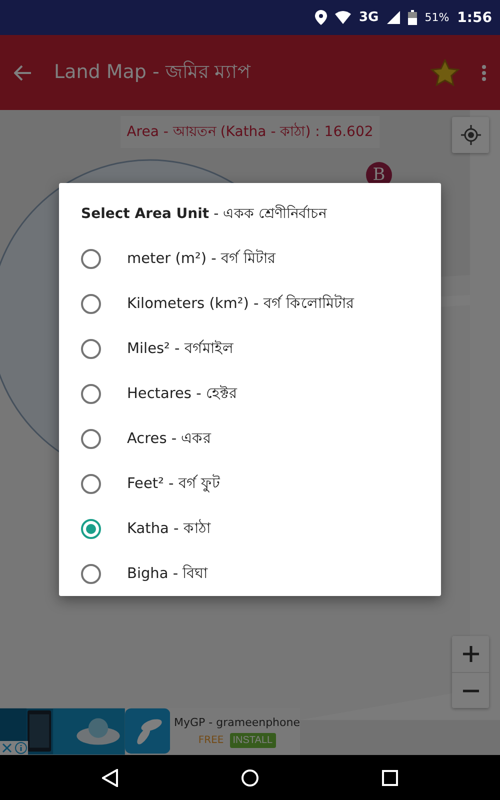  I want to click on back-nav-button, so click(110, 777).